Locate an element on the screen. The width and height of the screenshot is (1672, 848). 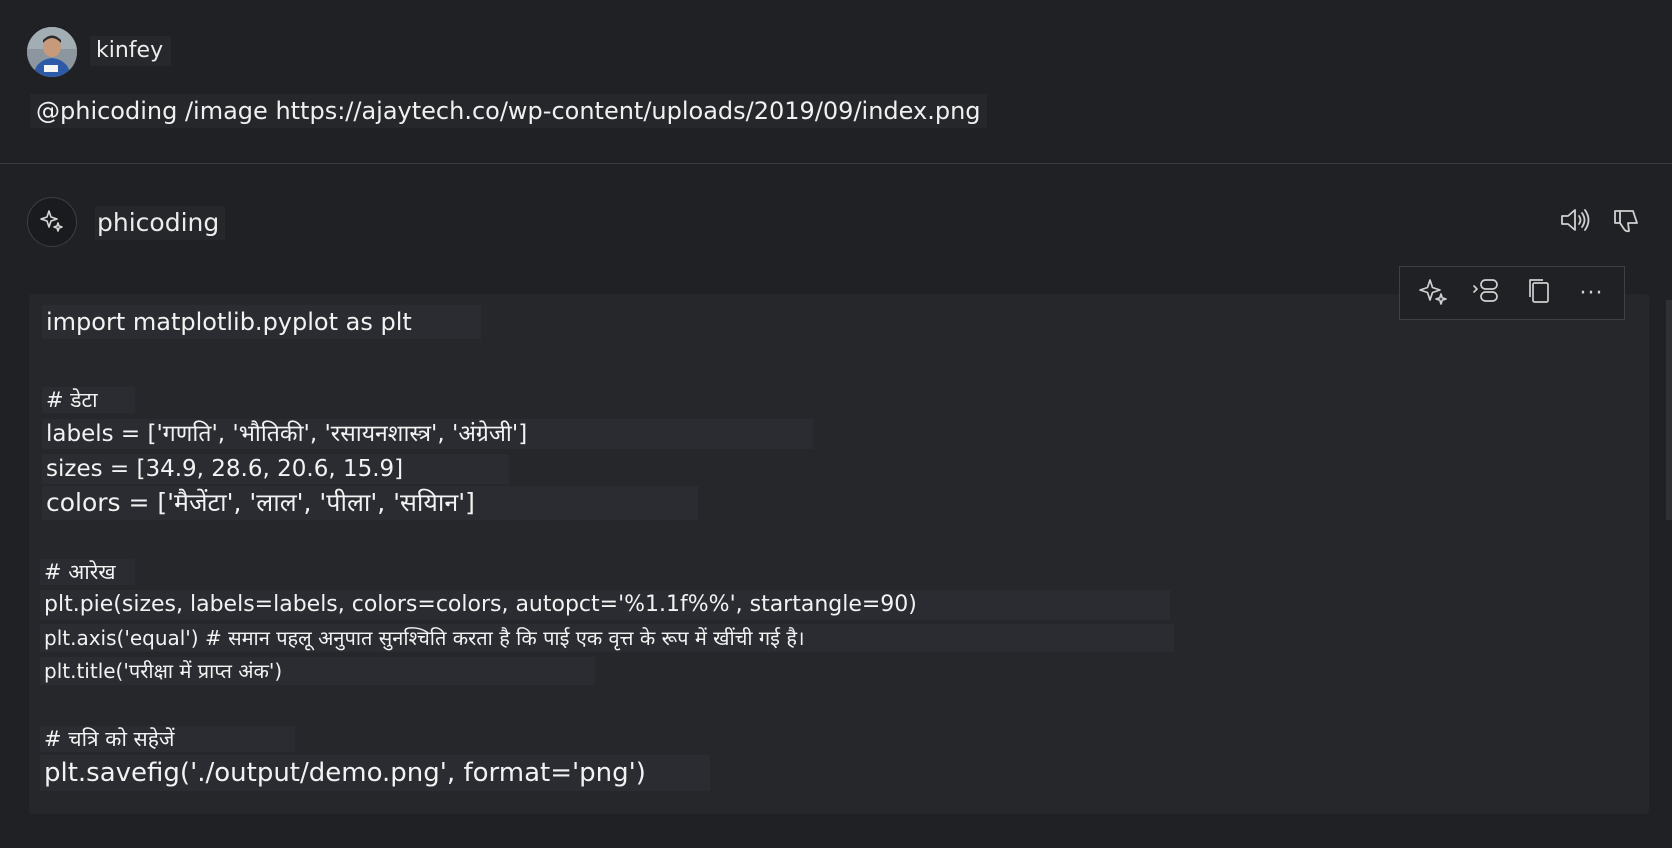
insert-into-terminal-icon is located at coordinates (1486, 293).